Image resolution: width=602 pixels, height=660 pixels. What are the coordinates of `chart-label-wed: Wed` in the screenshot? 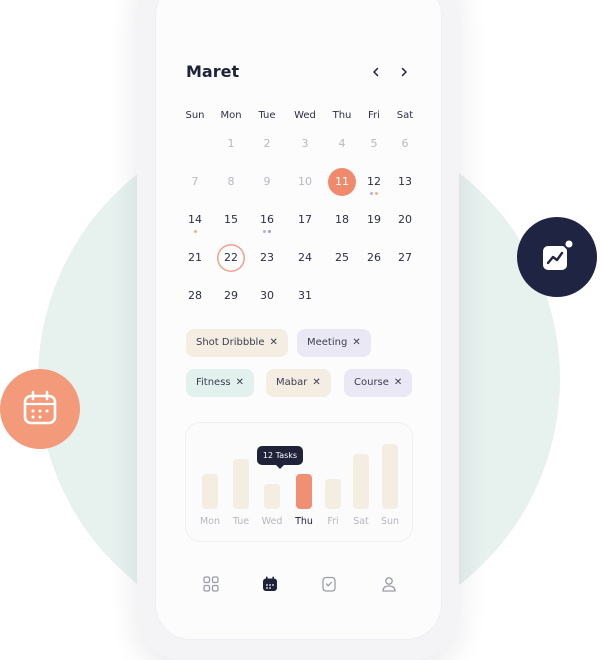 It's located at (272, 521).